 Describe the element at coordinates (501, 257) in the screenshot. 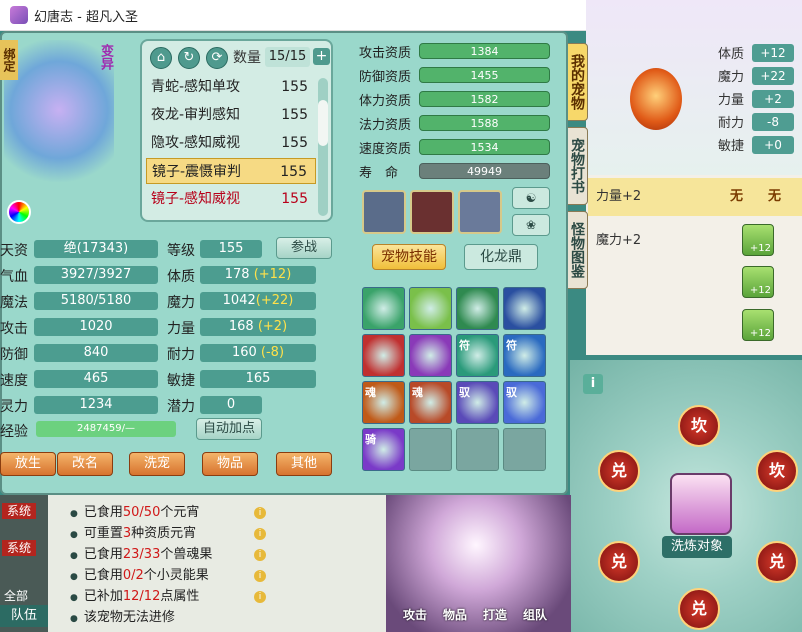

I see `tab-dragon-cauldron: 化龙鼎` at that location.